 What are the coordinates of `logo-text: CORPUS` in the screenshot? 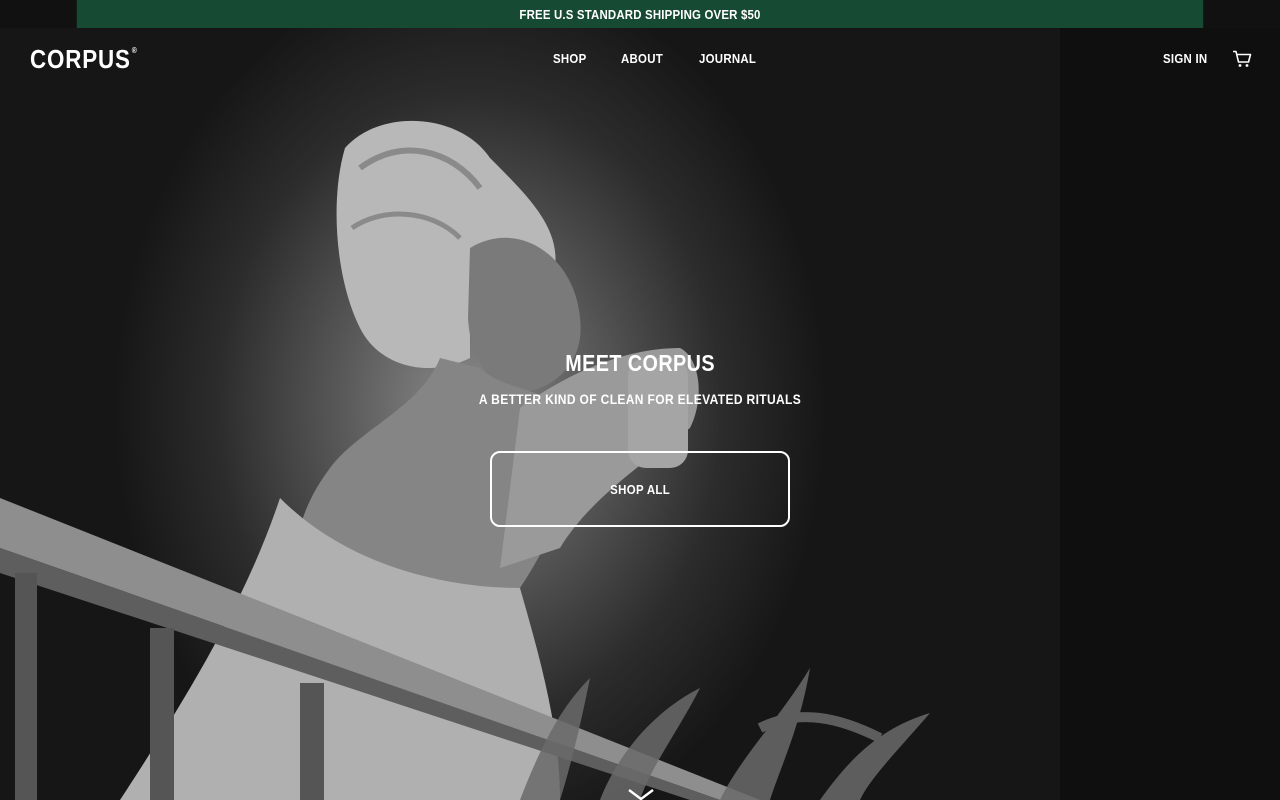 It's located at (80, 59).